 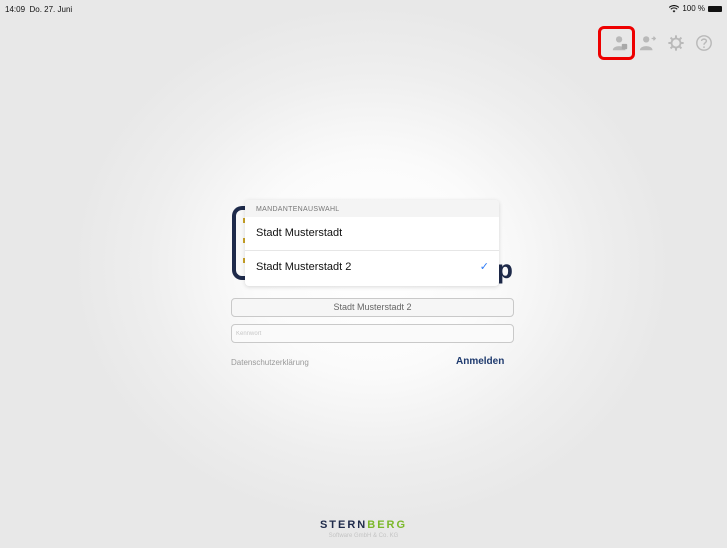 I want to click on switch-user-button, so click(x=648, y=43).